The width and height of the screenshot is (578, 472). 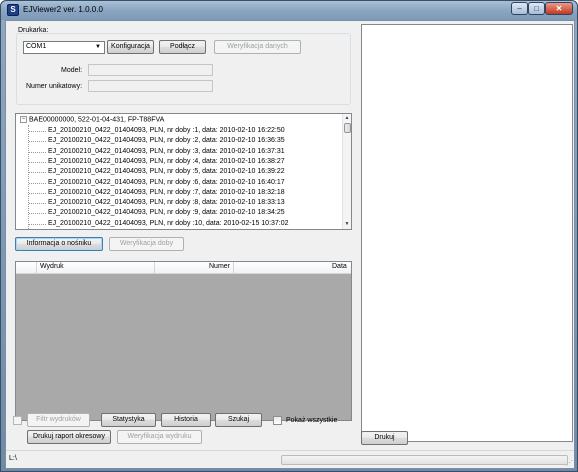 I want to click on model-label: Model:, so click(x=72, y=70).